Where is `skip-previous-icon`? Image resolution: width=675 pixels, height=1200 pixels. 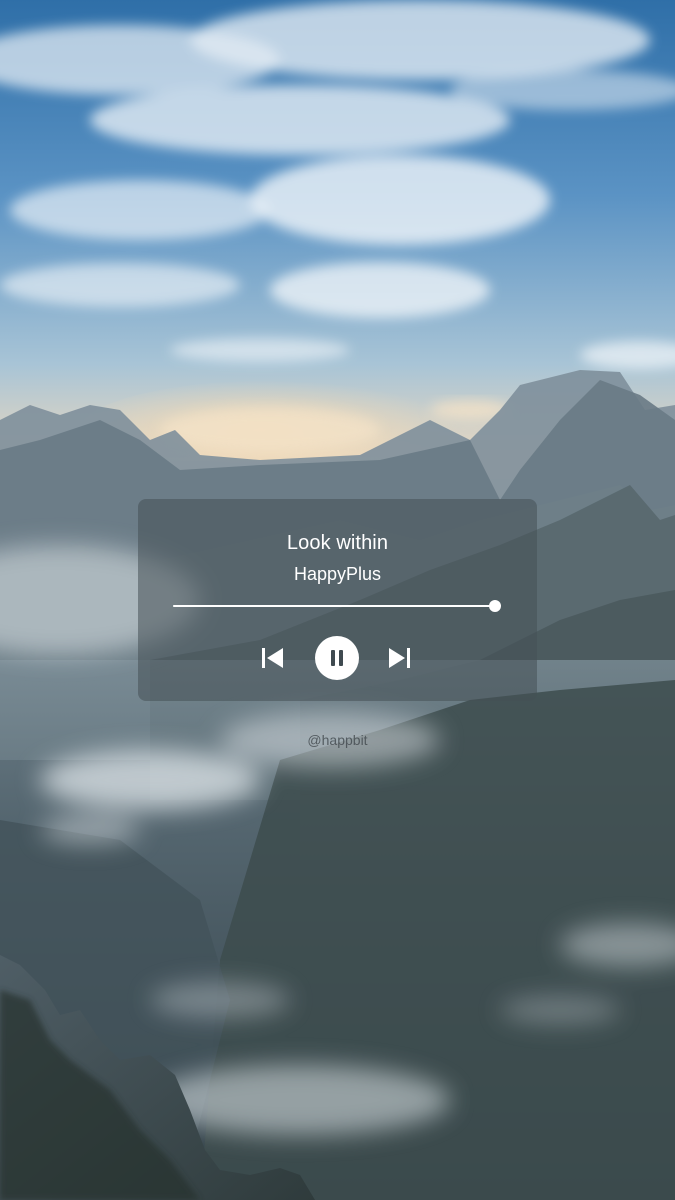
skip-previous-icon is located at coordinates (272, 658).